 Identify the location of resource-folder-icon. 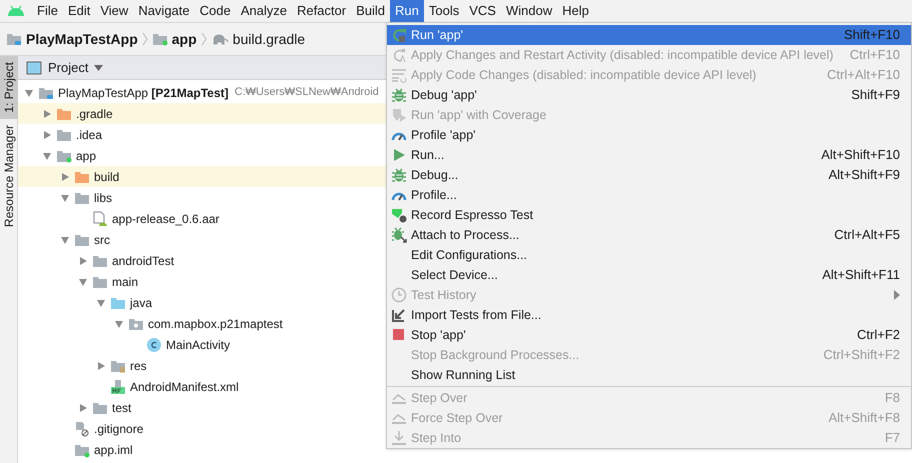
(118, 365).